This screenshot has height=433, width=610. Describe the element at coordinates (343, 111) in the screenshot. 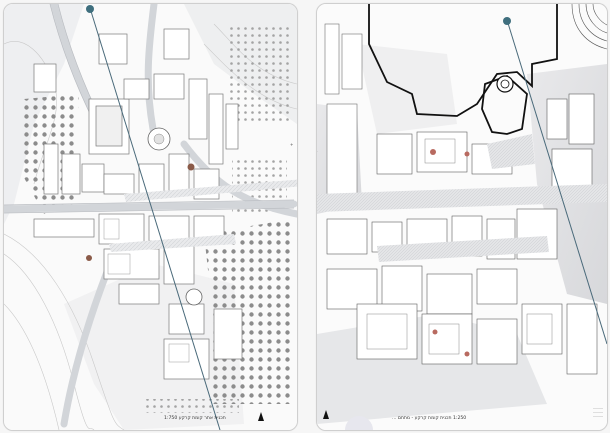

I see `left-building-strip` at that location.